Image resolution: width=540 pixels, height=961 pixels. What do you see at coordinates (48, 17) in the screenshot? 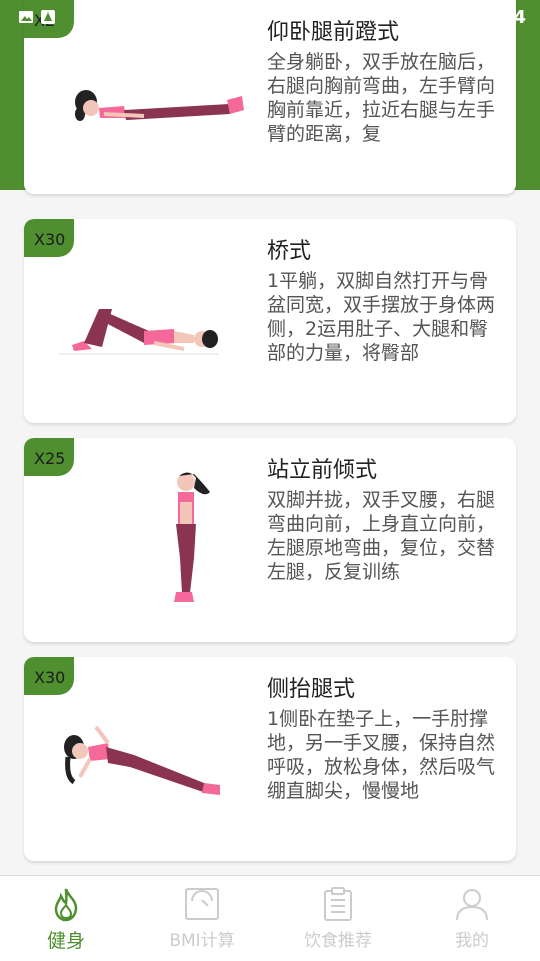
I see `app-notification-icon` at bounding box center [48, 17].